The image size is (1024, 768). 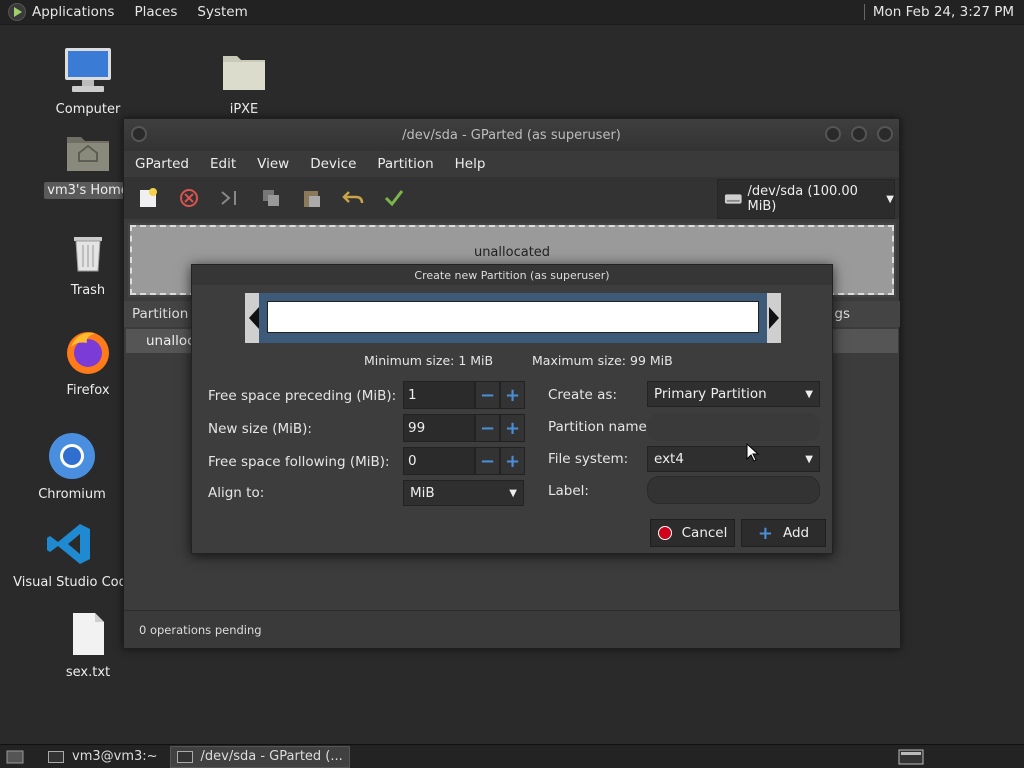 I want to click on window-menu-button, so click(x=139, y=134).